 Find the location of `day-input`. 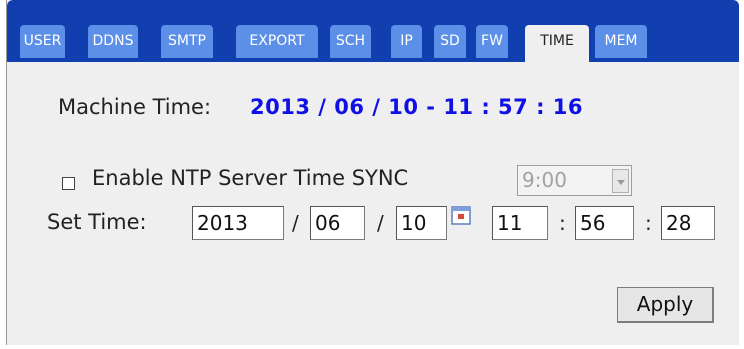

day-input is located at coordinates (421, 223).